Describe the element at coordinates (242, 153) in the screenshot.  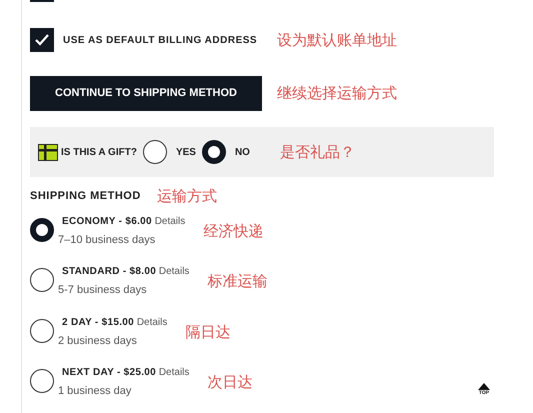
I see `radio-label: NO` at that location.